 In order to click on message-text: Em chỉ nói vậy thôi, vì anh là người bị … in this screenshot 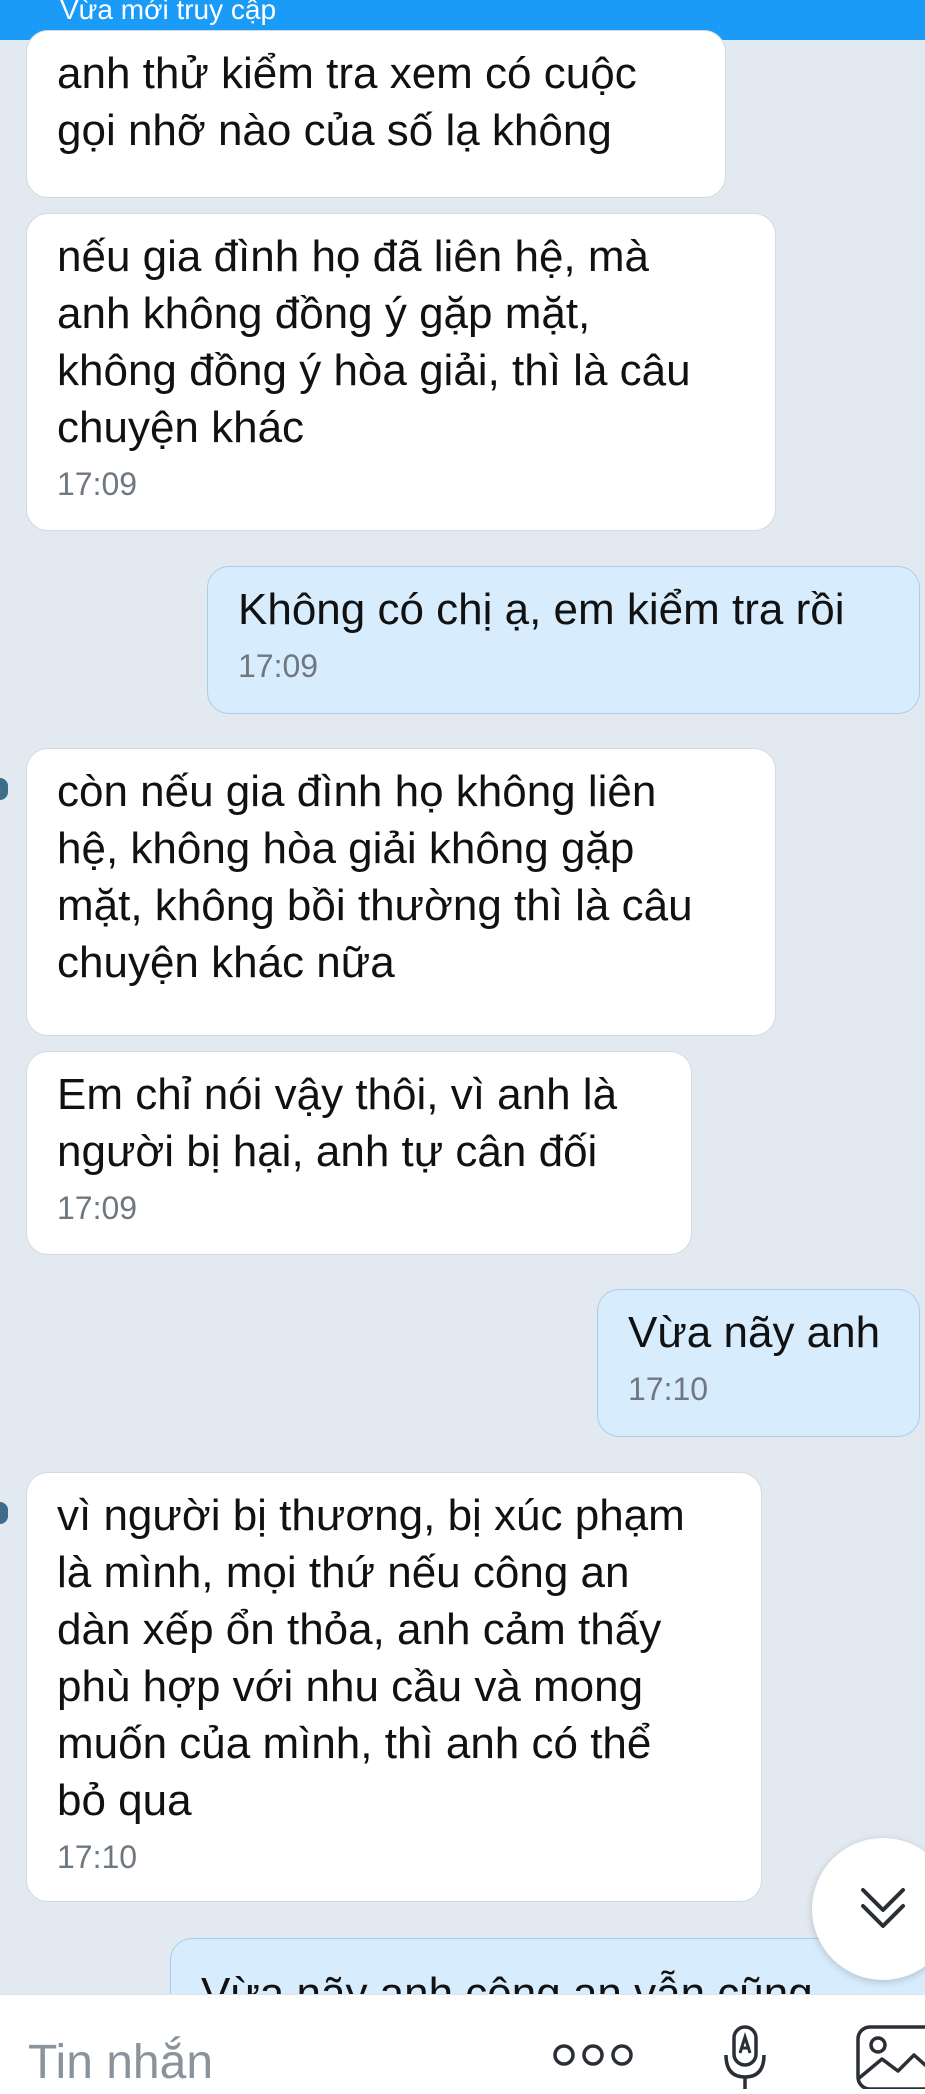, I will do `click(337, 1123)`.